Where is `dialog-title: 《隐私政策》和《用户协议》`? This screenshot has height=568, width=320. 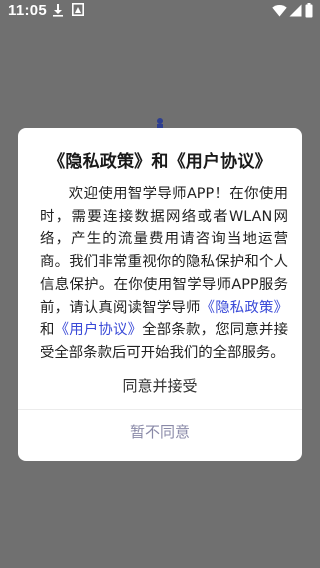
dialog-title: 《隐私政策》和《用户协议》 is located at coordinates (160, 162).